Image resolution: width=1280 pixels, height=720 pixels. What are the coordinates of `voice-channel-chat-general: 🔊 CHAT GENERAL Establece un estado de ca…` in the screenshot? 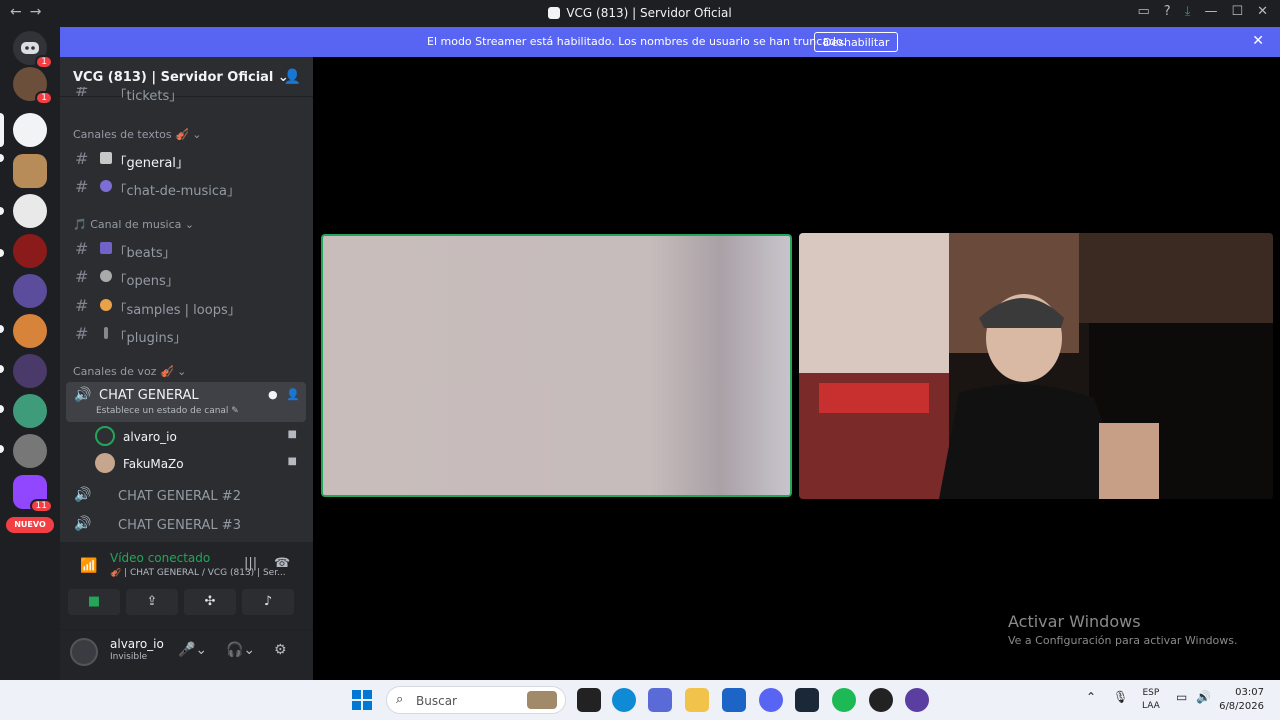 It's located at (186, 402).